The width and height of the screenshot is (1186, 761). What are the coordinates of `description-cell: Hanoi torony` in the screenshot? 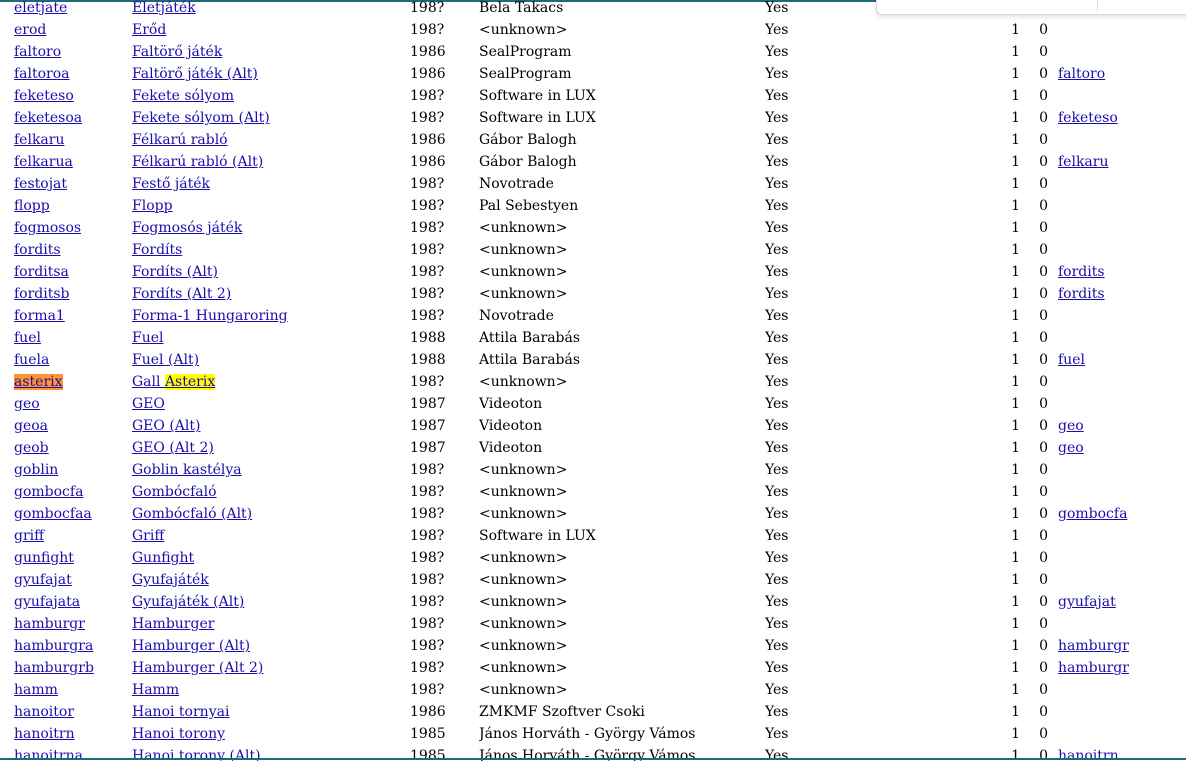 It's located at (271, 734).